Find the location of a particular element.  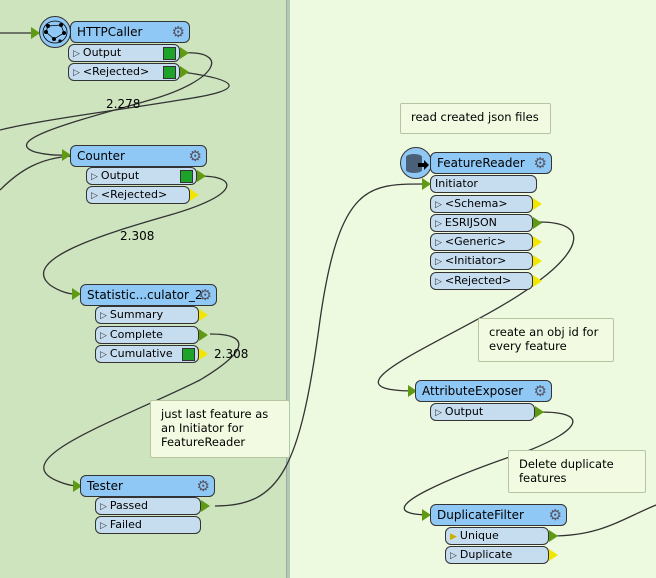

transformer-name: DuplicateFilter is located at coordinates (480, 515).